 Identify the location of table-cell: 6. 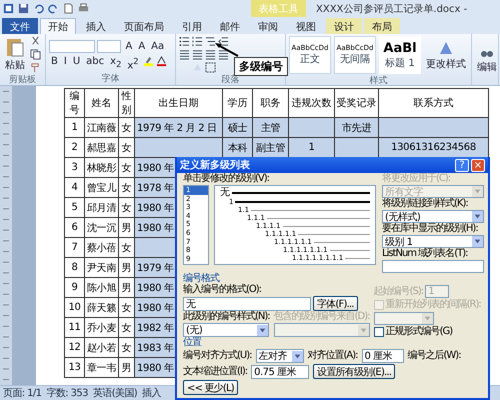
(74, 227).